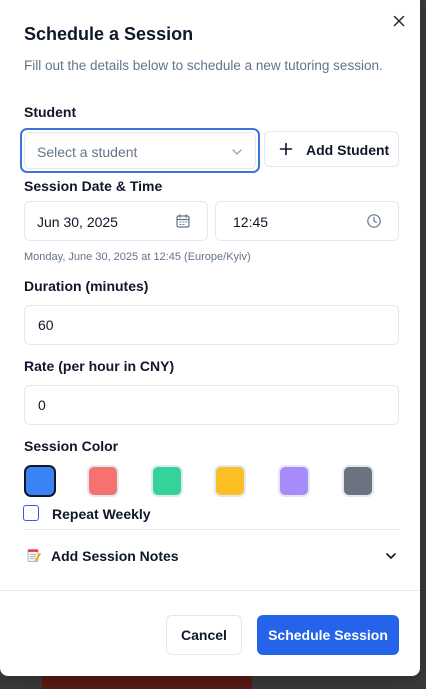 The image size is (426, 689). Describe the element at coordinates (50, 112) in the screenshot. I see `student-label: Student` at that location.